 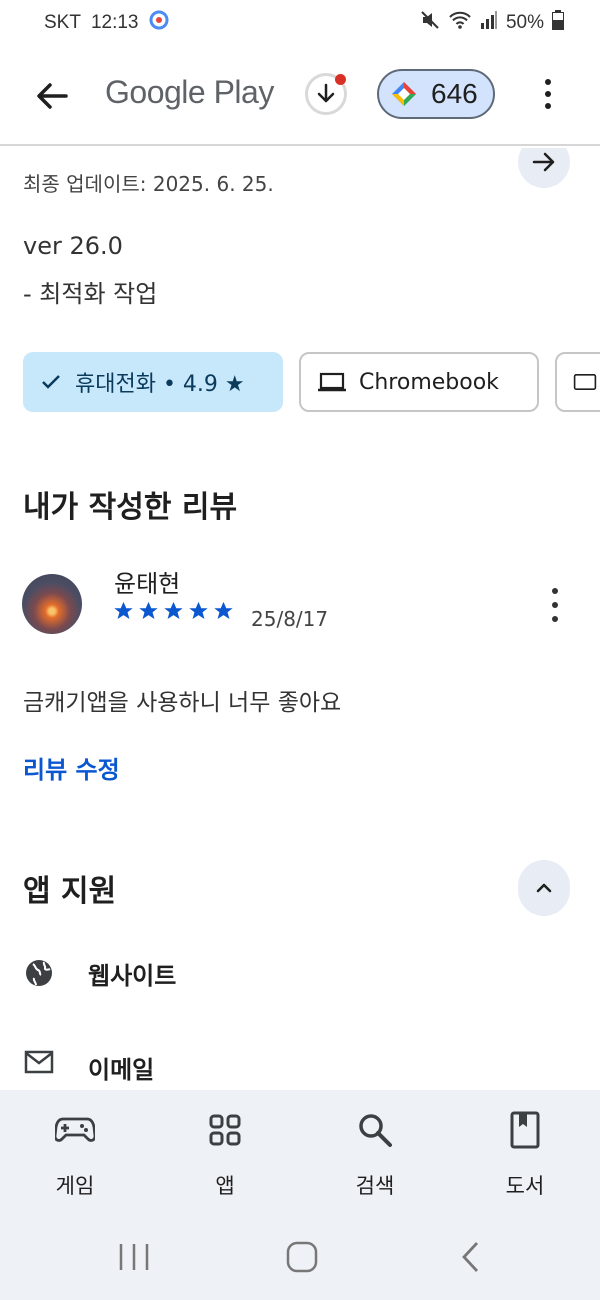 I want to click on device-chip-tablet, so click(x=577, y=382).